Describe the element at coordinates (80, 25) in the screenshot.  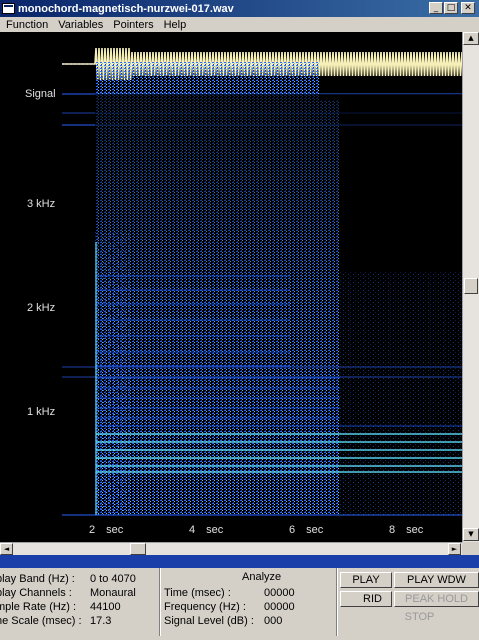
I see `menu-variables: Variables` at that location.